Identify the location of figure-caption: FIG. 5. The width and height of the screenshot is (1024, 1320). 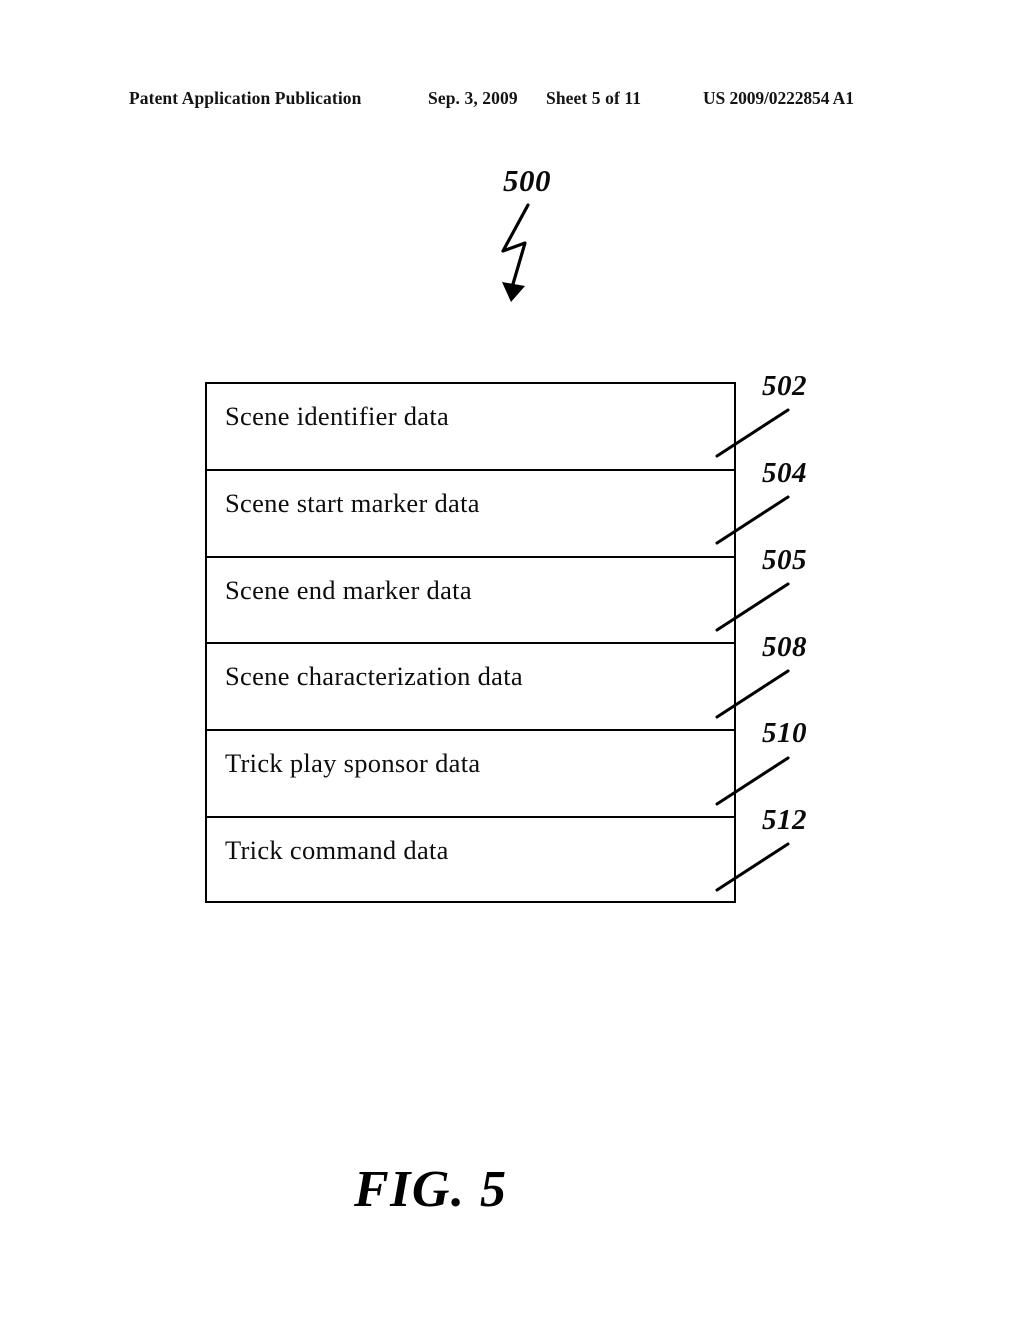
(431, 1189).